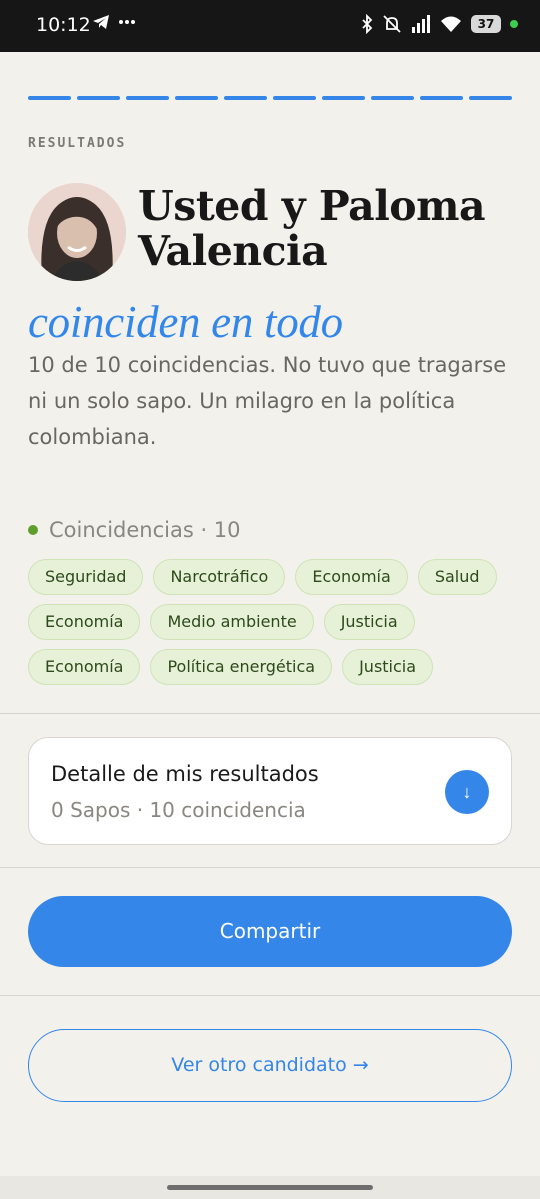 This screenshot has height=1199, width=540. What do you see at coordinates (367, 24) in the screenshot?
I see `bluetooth-icon` at bounding box center [367, 24].